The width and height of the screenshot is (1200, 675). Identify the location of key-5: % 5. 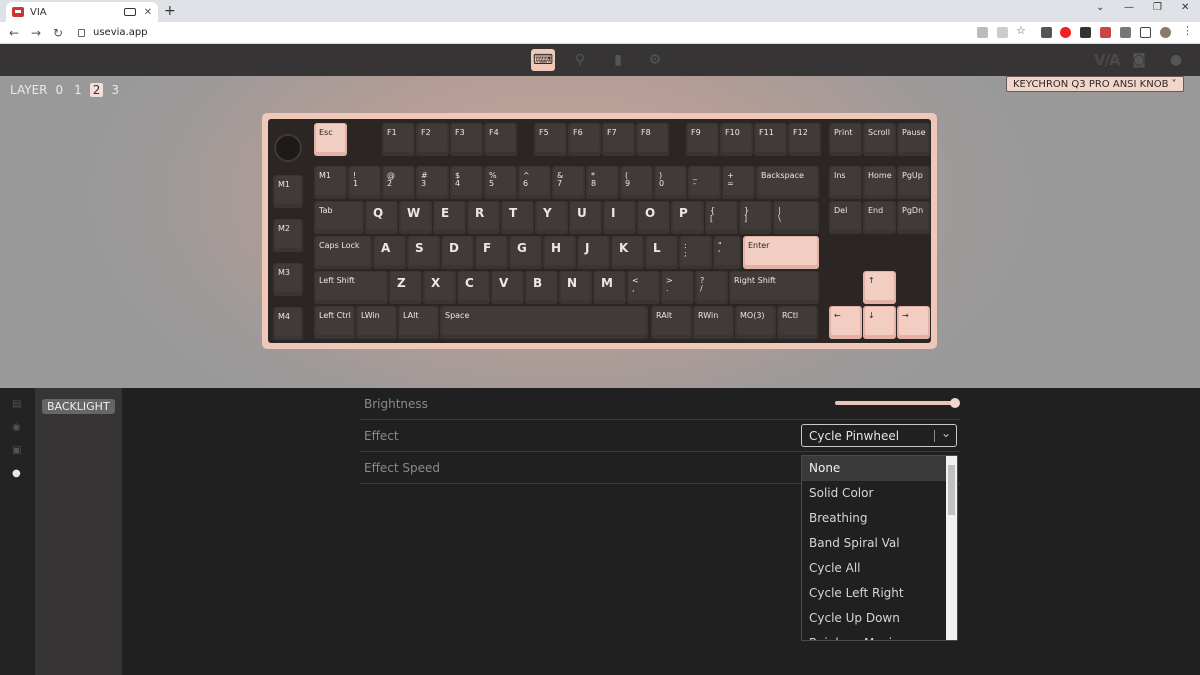
(500, 182).